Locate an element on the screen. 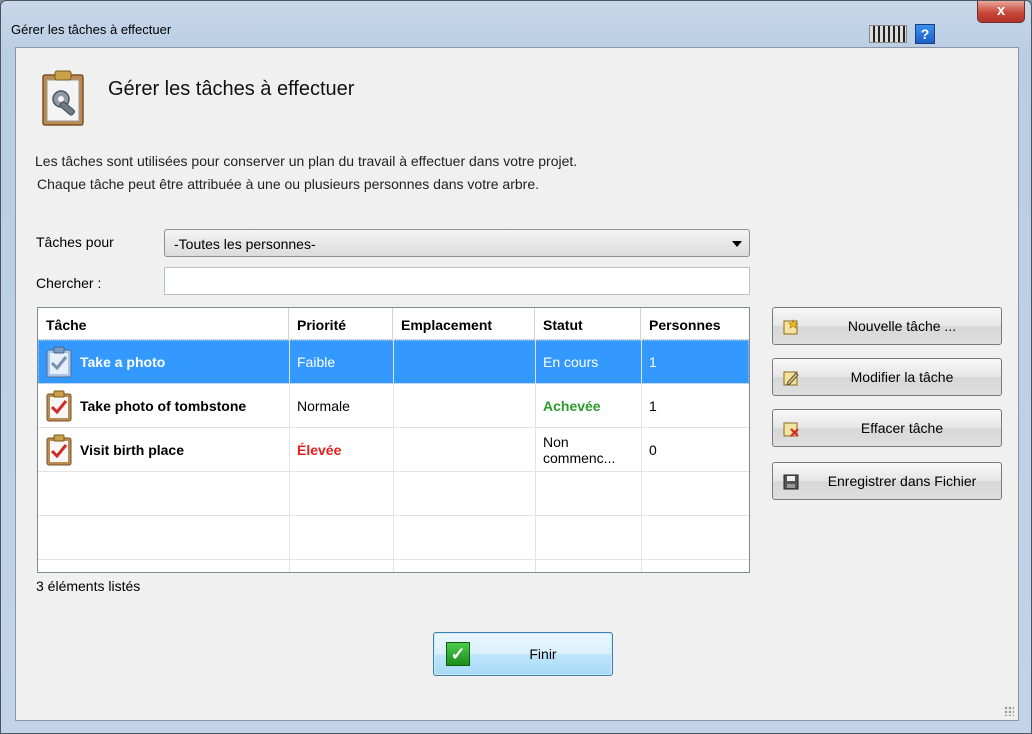 The image size is (1032, 734). save-icon is located at coordinates (791, 482).